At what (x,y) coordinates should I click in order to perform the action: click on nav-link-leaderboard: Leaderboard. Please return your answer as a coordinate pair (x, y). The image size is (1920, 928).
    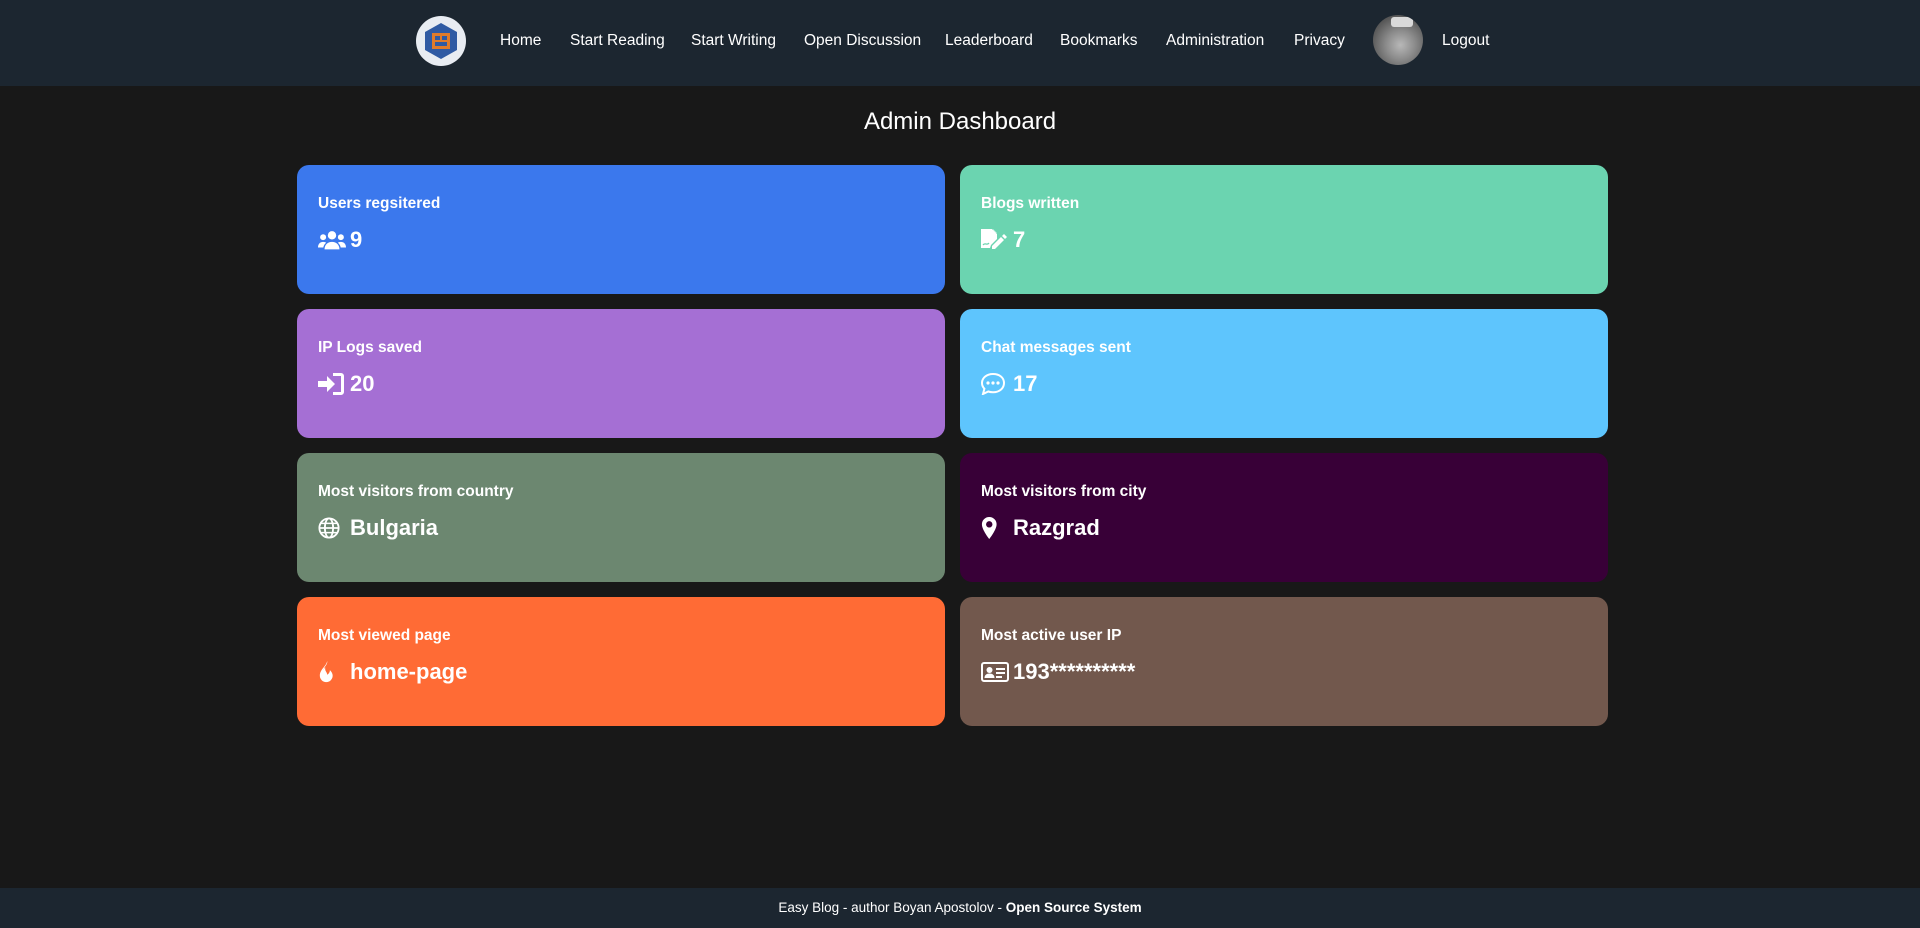
    Looking at the image, I should click on (989, 41).